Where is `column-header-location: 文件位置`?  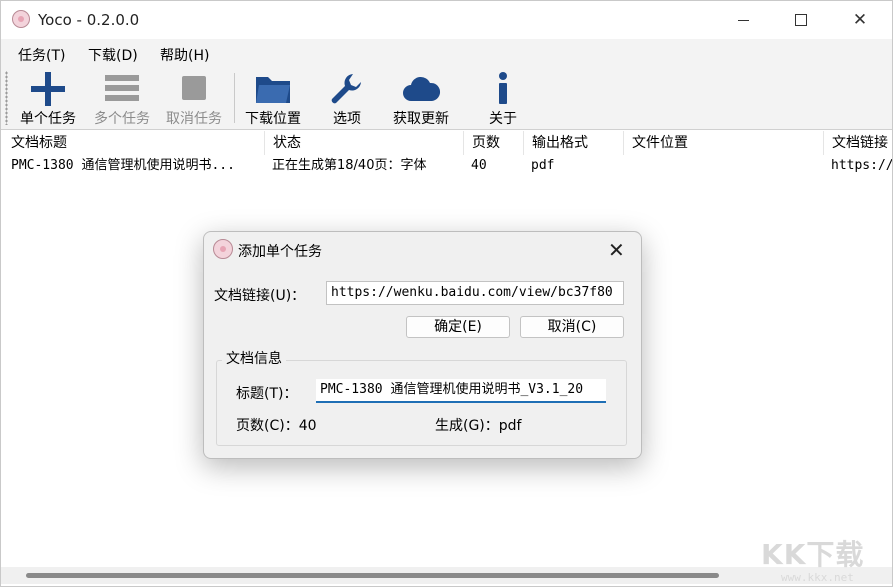 column-header-location: 文件位置 is located at coordinates (724, 143).